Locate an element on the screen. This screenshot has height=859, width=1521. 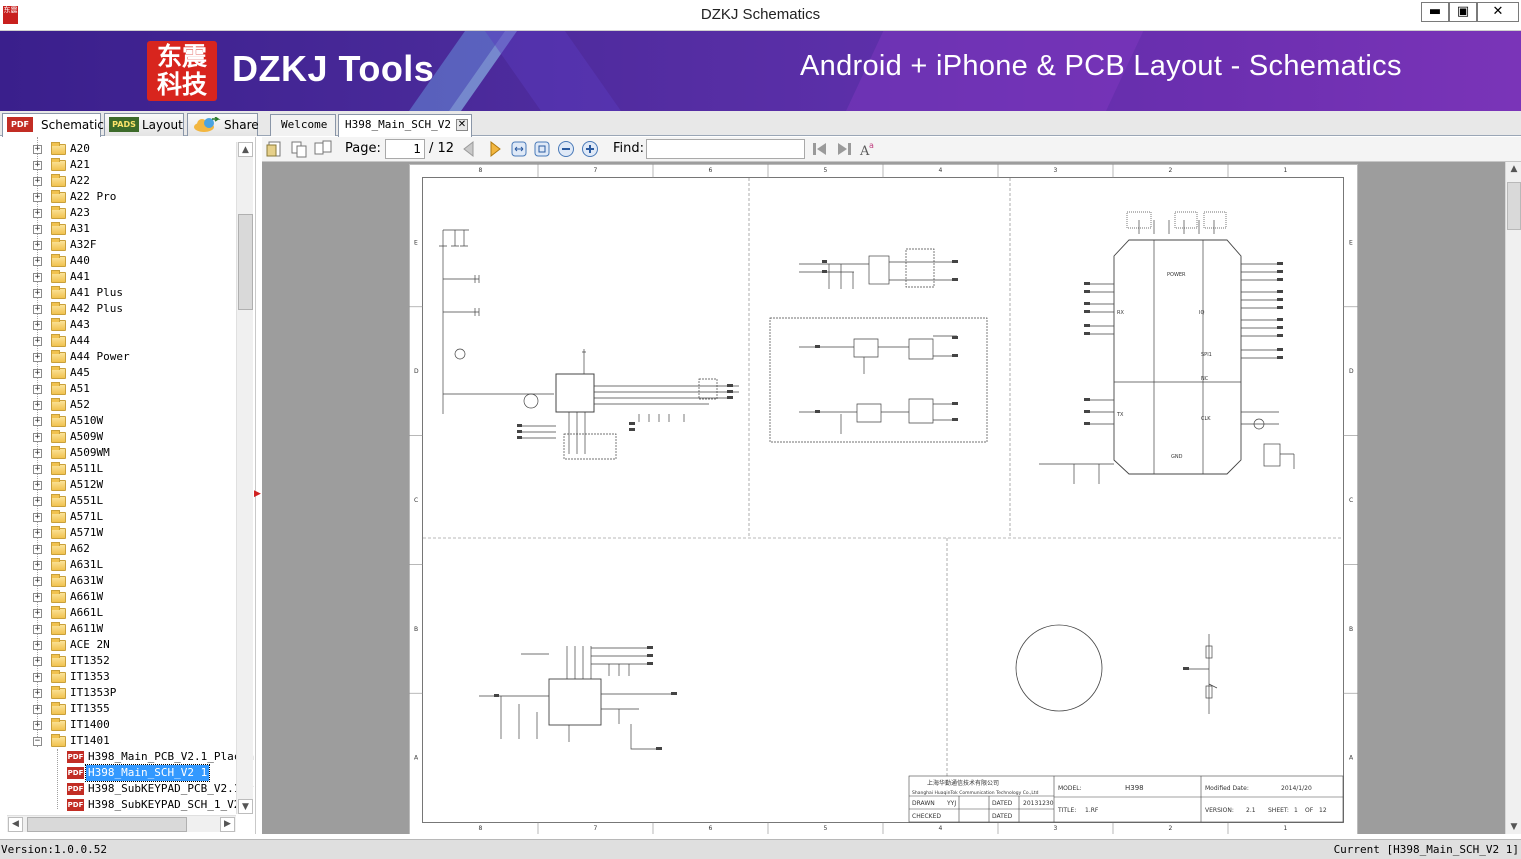
find-input is located at coordinates (725, 149).